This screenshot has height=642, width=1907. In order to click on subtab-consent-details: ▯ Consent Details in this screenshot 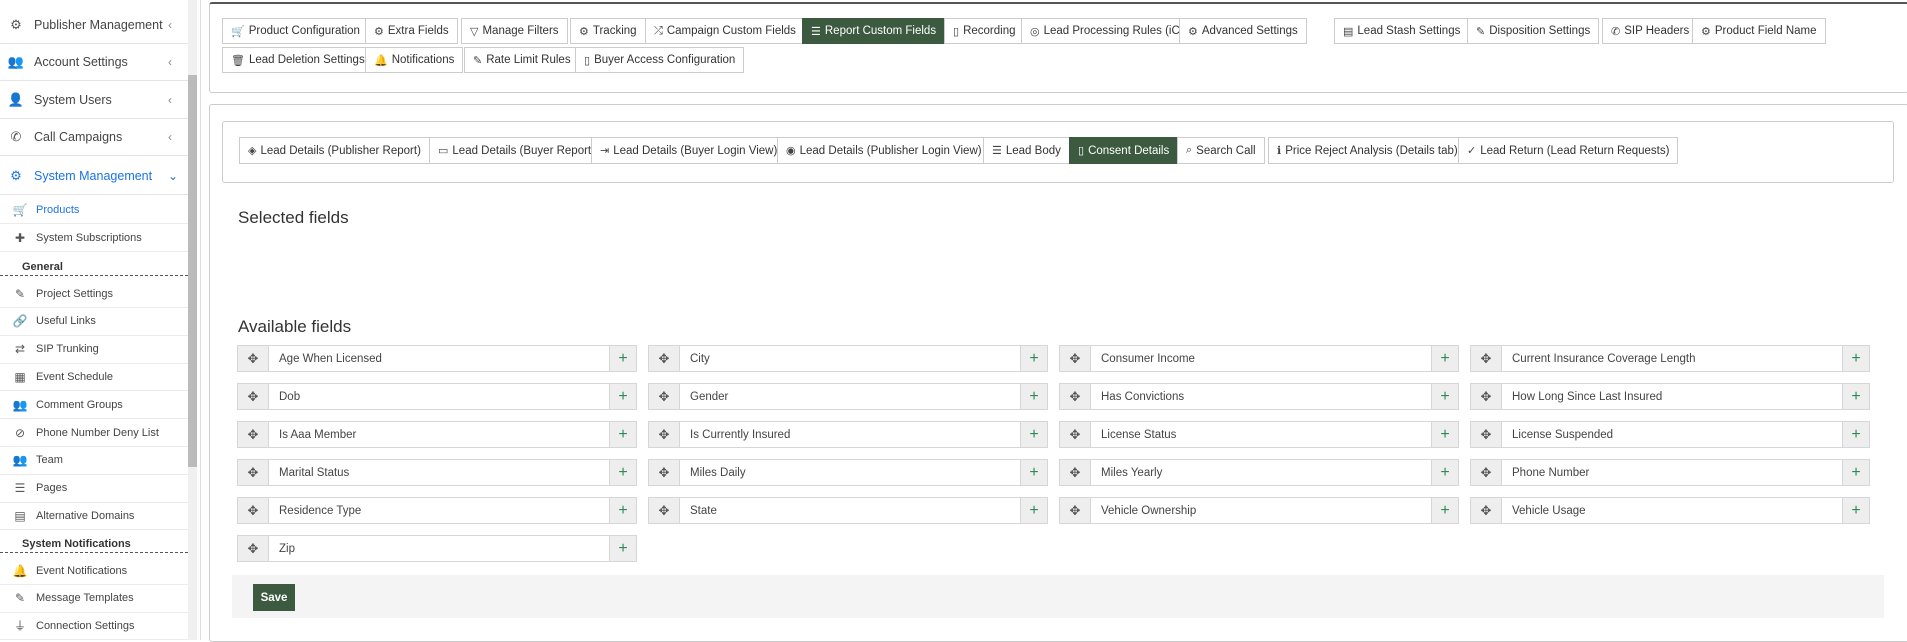, I will do `click(1124, 150)`.